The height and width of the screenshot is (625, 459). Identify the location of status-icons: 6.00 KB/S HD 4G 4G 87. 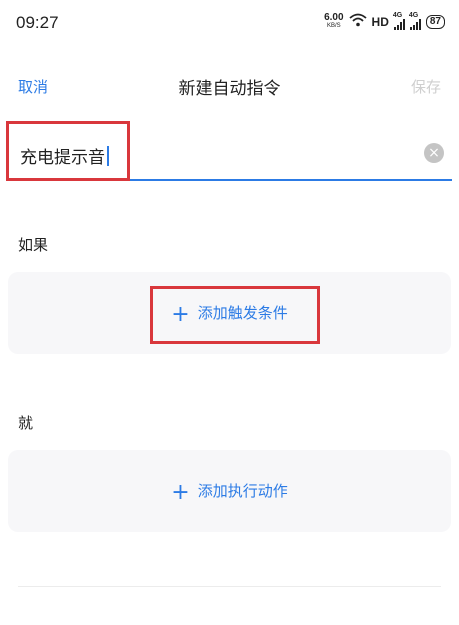
(384, 21).